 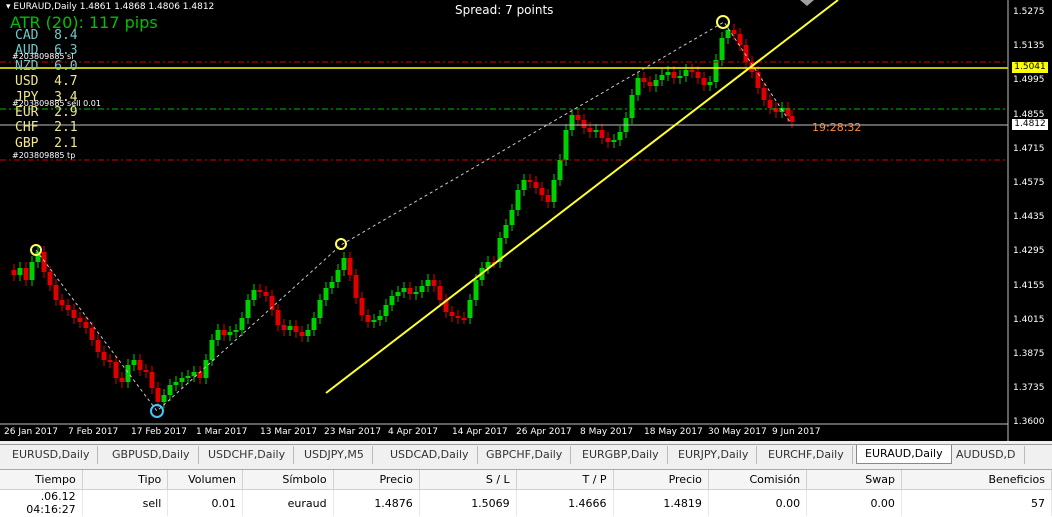 I want to click on currency-strength-cad: CAD 8.4, so click(x=46, y=35).